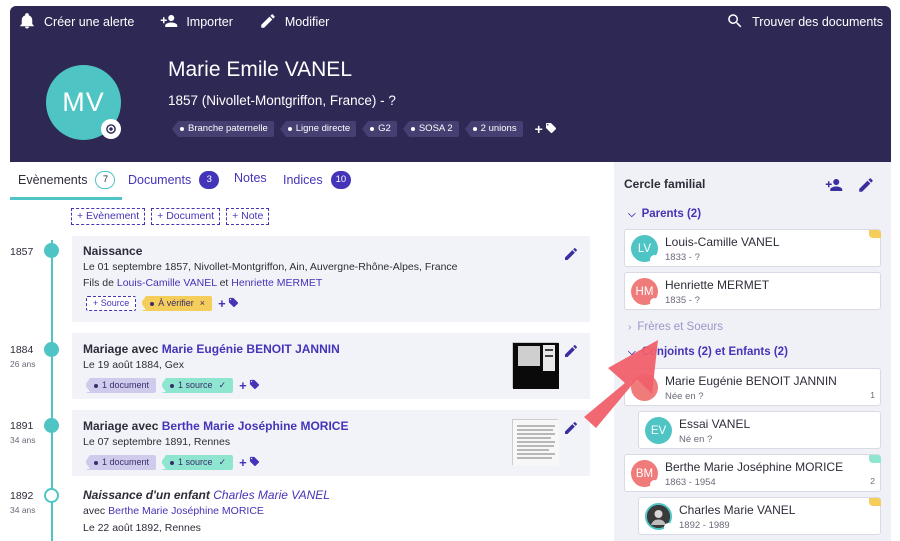 The height and width of the screenshot is (541, 900). I want to click on tag-branch: Branche paternelle, so click(223, 129).